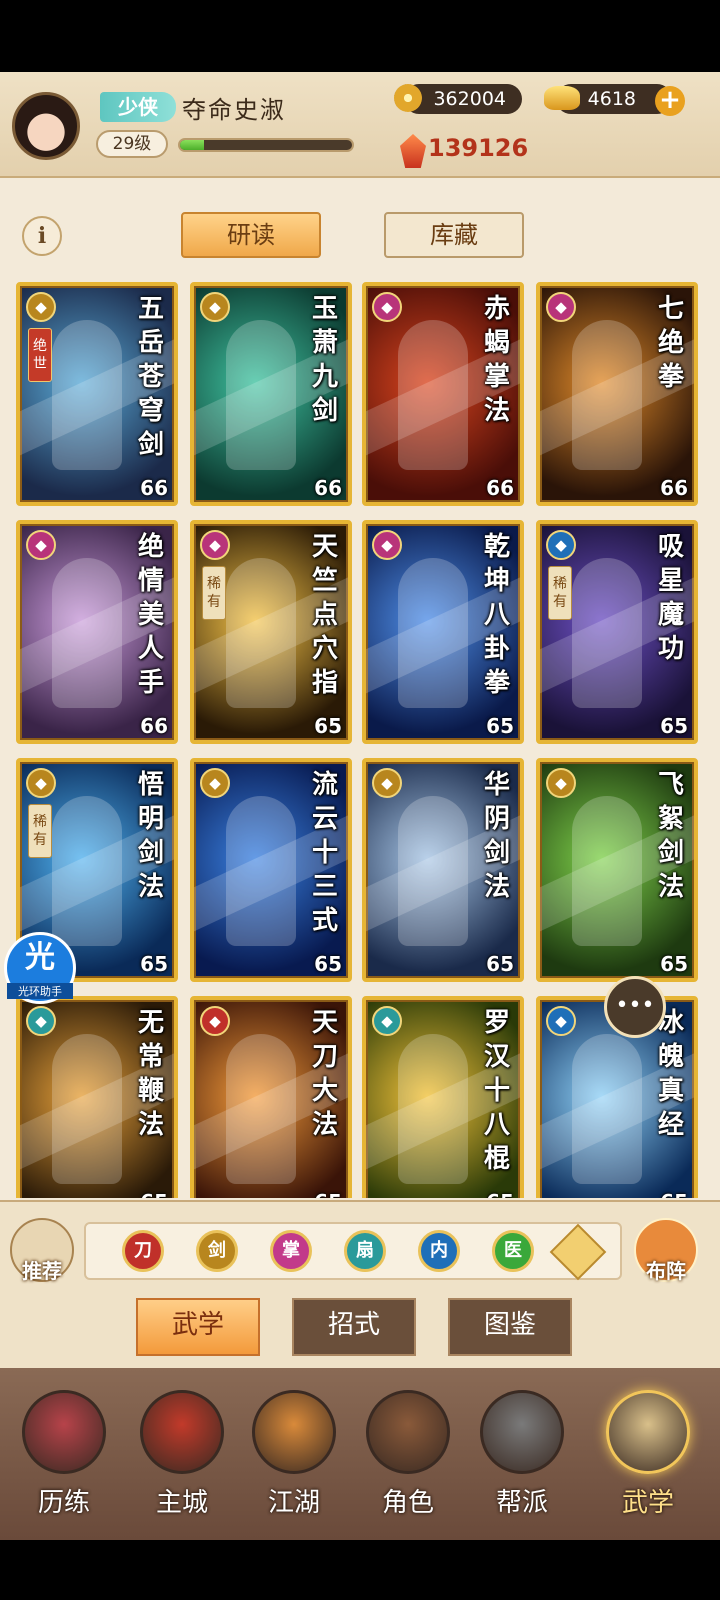 This screenshot has height=1600, width=720. Describe the element at coordinates (251, 235) in the screenshot. I see `tab-study: 研读` at that location.